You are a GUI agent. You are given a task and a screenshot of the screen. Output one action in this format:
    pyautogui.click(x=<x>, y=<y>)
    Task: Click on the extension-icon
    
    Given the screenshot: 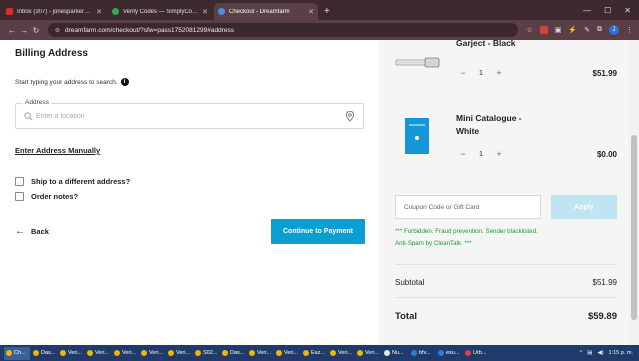 What is the action you would take?
    pyautogui.click(x=543, y=30)
    